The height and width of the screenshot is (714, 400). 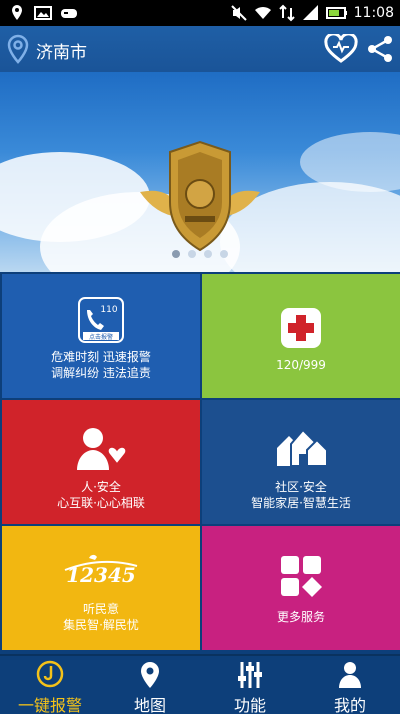 I want to click on share-icon, so click(x=380, y=49).